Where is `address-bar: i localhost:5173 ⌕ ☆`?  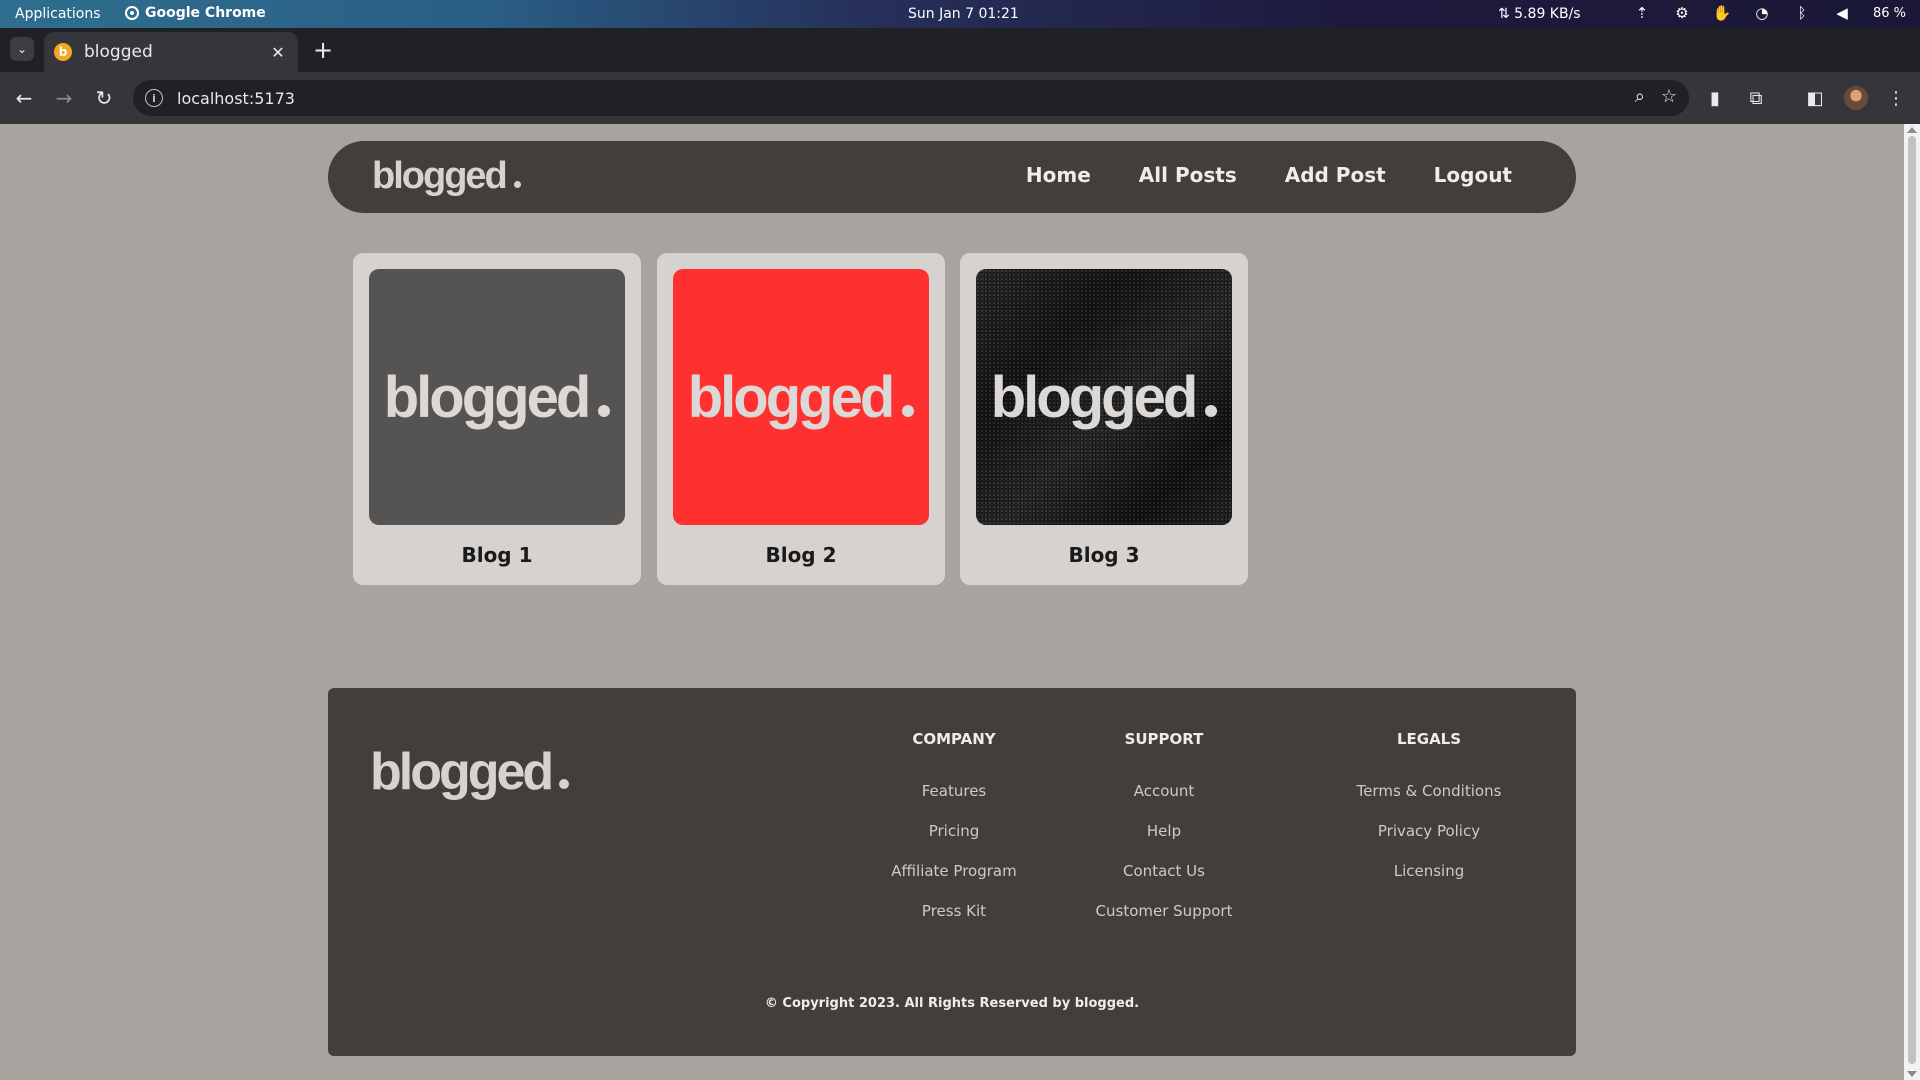
address-bar: i localhost:5173 ⌕ ☆ is located at coordinates (911, 98).